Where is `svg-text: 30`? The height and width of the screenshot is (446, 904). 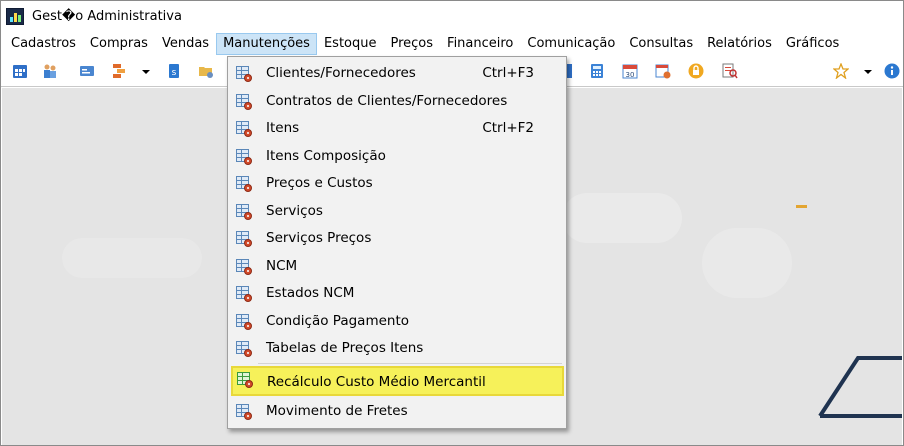 svg-text: 30 is located at coordinates (630, 75).